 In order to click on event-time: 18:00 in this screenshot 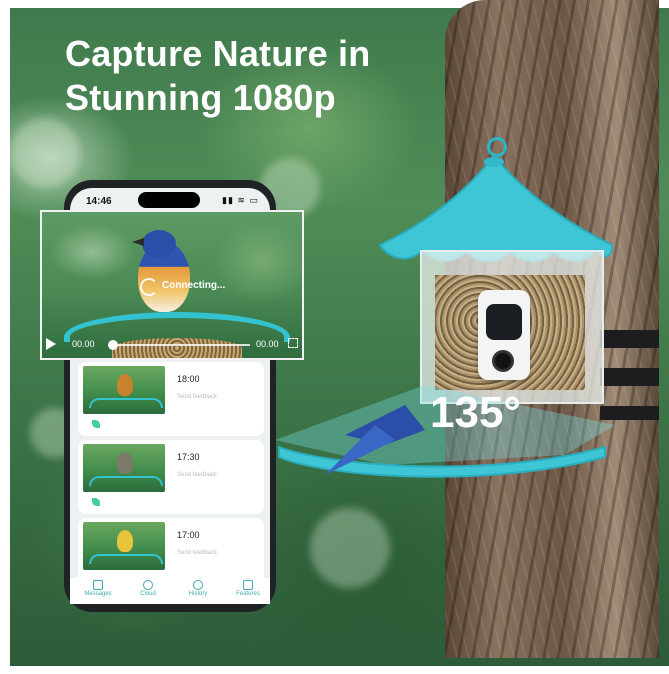, I will do `click(188, 379)`.